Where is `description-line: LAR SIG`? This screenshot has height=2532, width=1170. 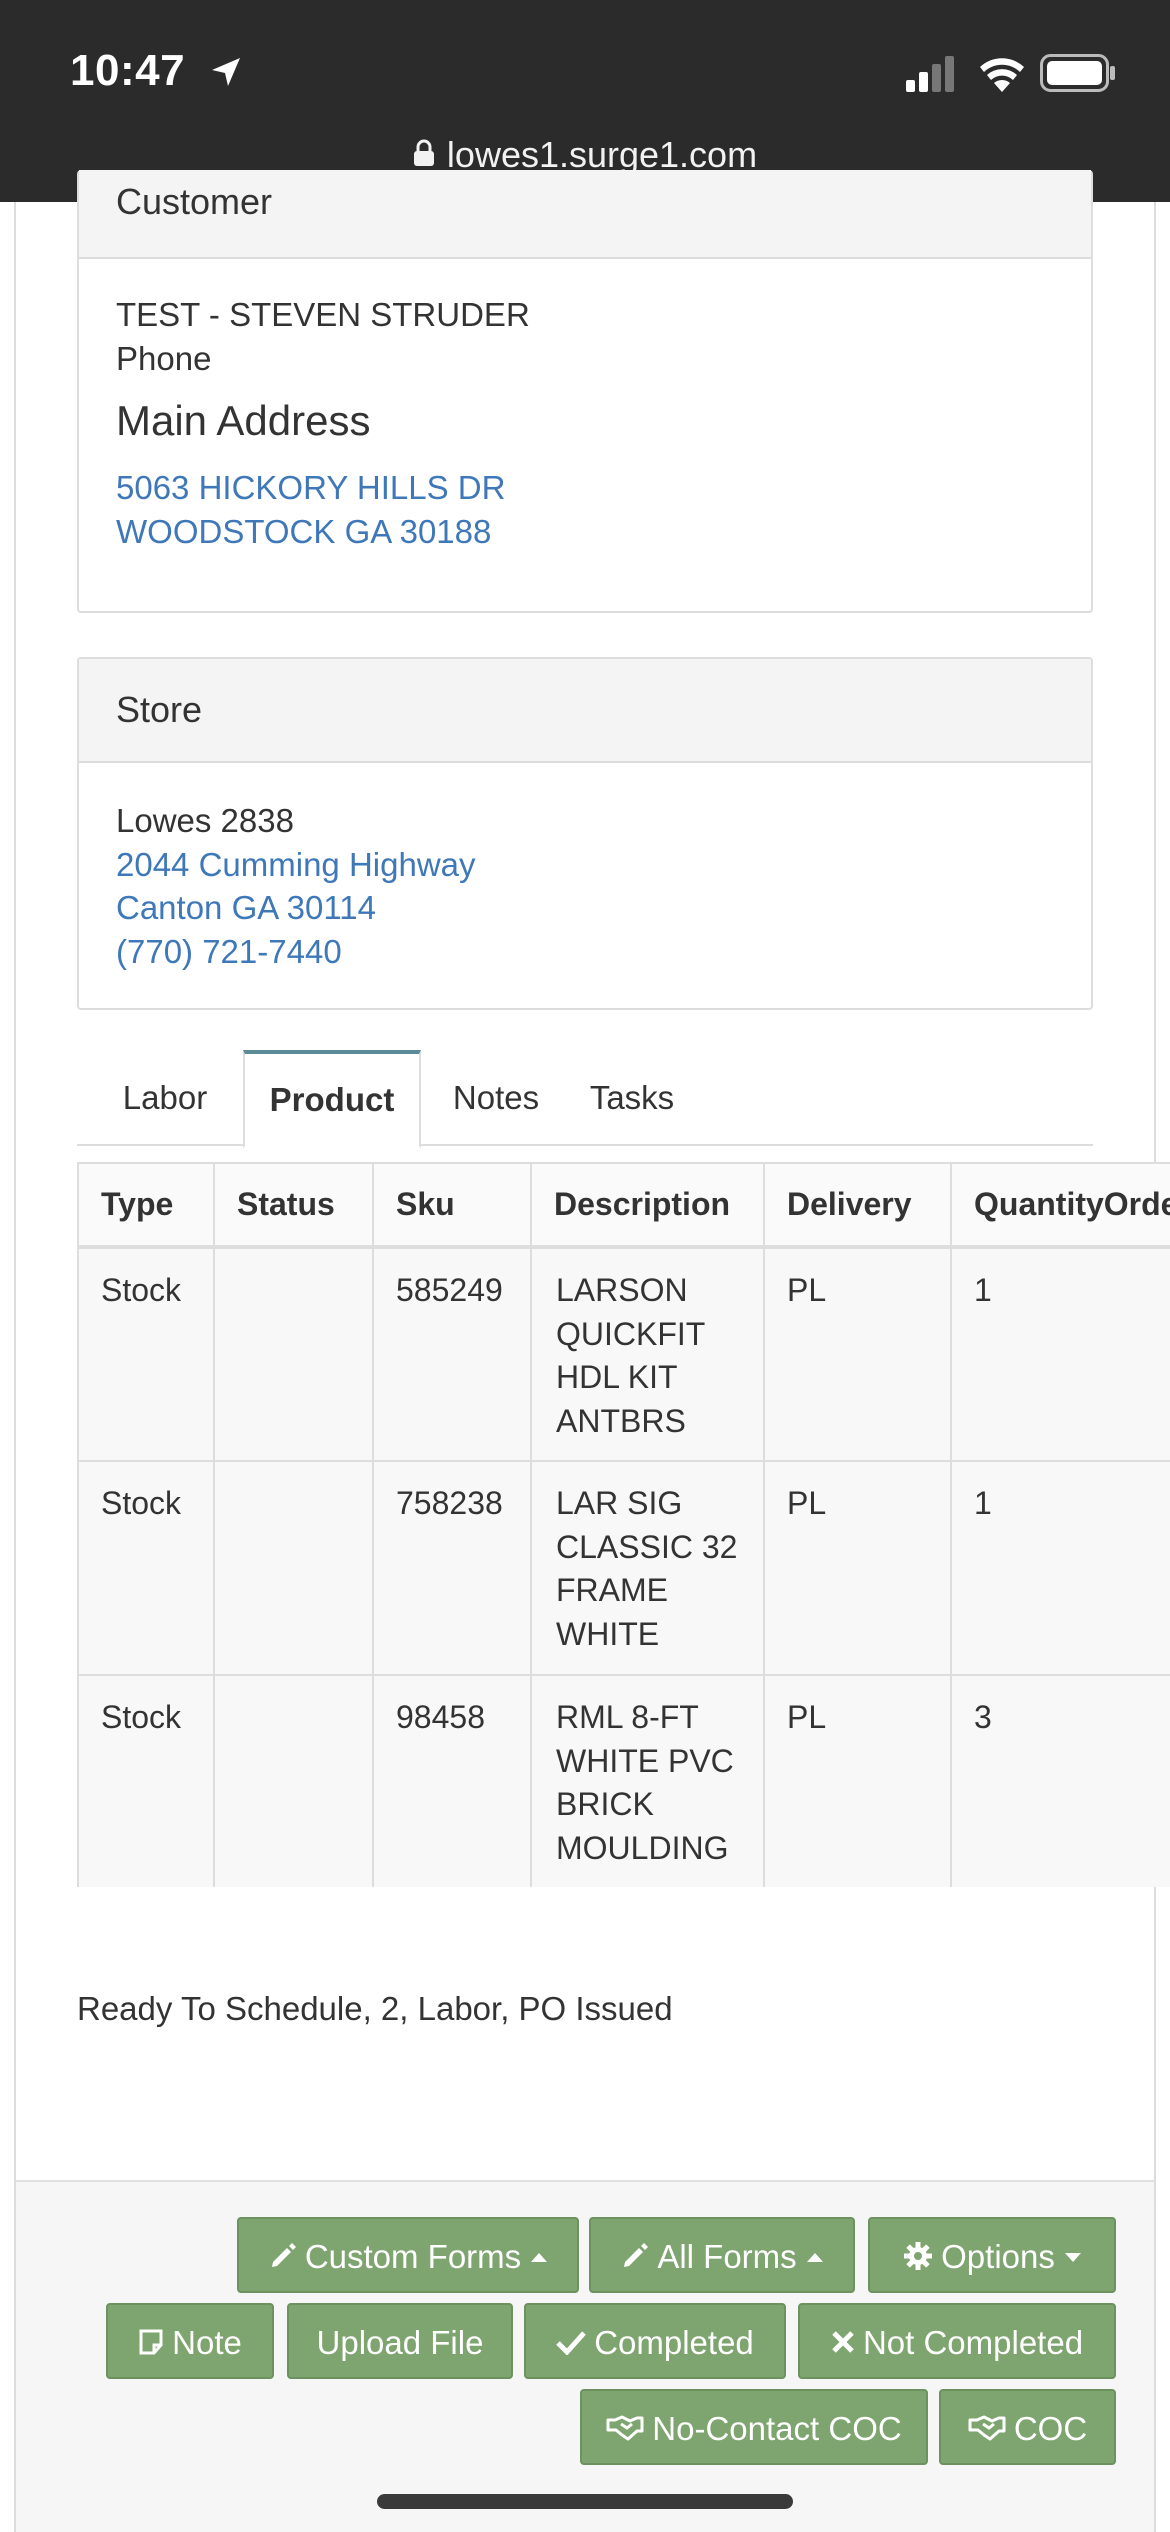 description-line: LAR SIG is located at coordinates (619, 1503).